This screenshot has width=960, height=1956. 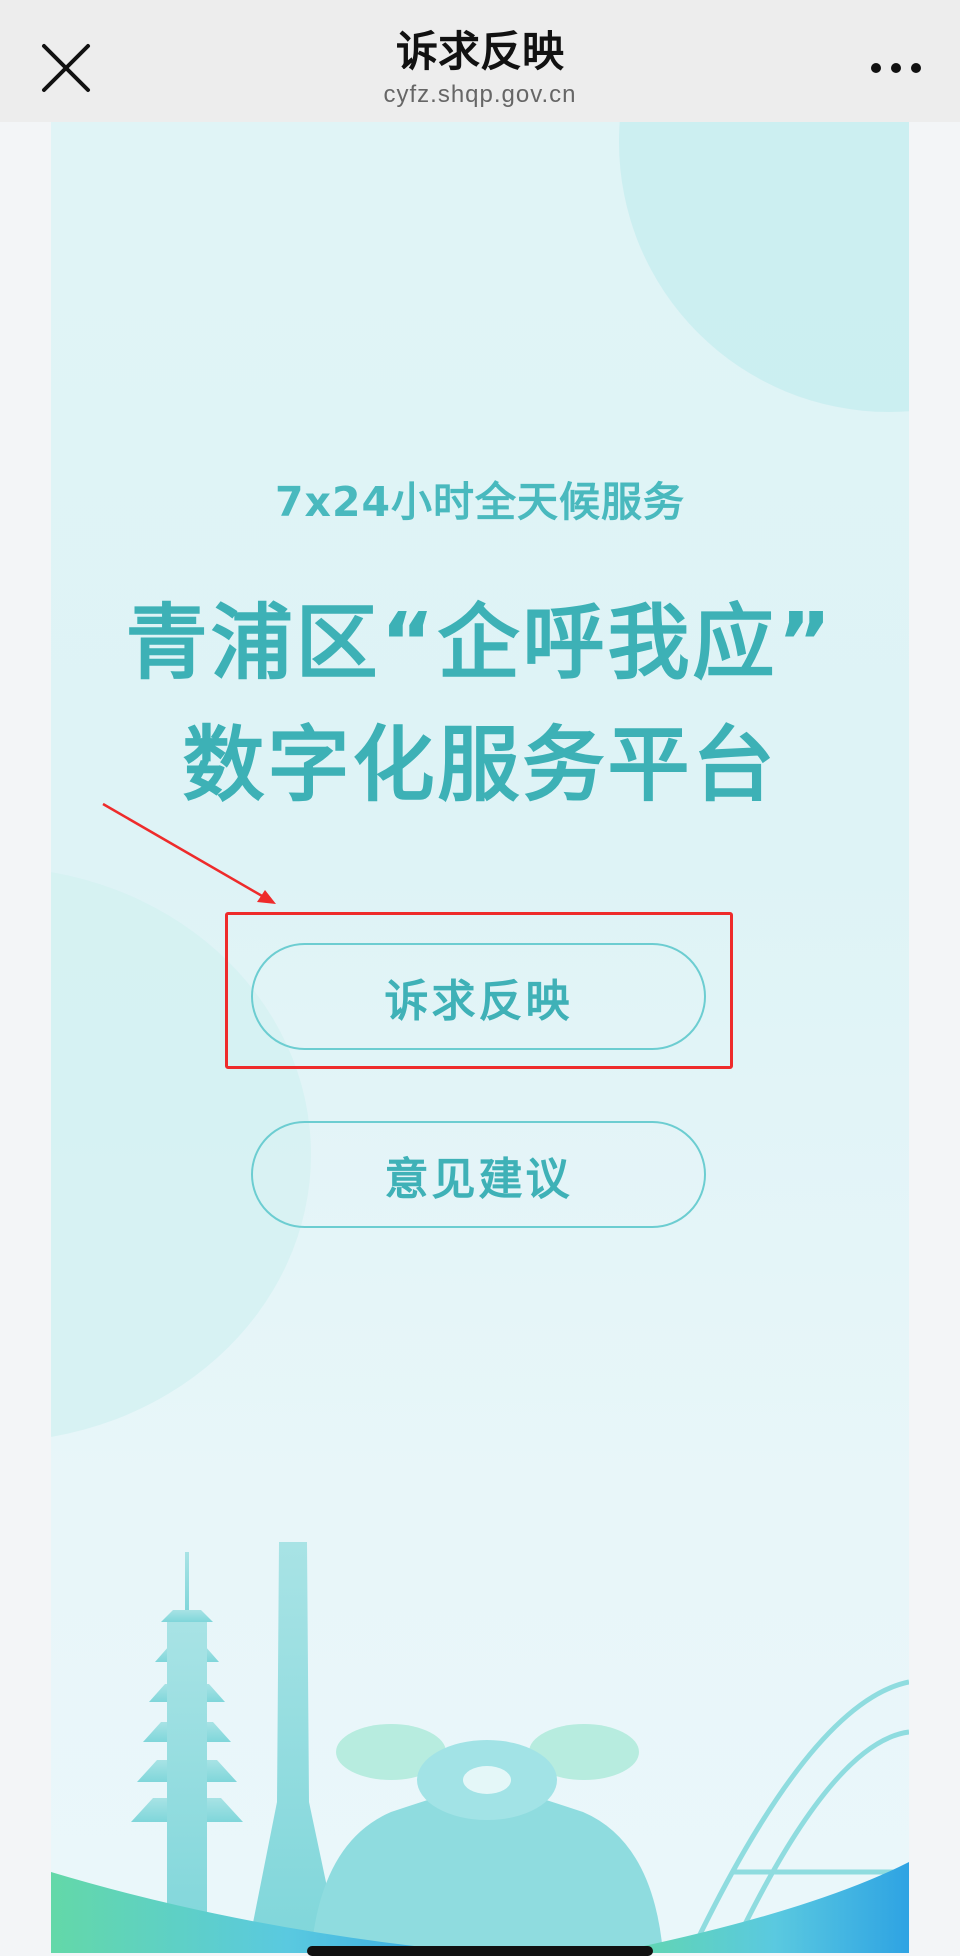 What do you see at coordinates (479, 990) in the screenshot?
I see `annotation-highlight-box` at bounding box center [479, 990].